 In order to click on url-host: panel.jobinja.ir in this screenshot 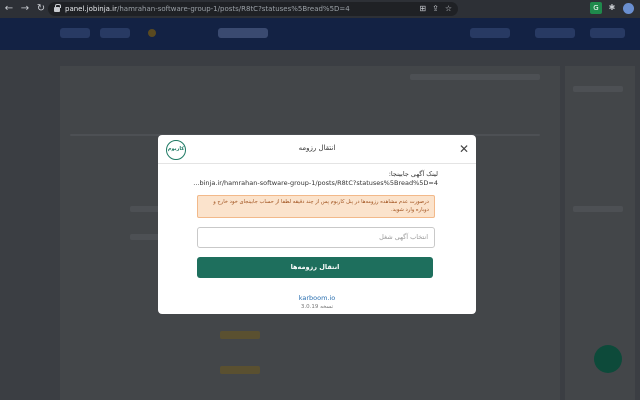, I will do `click(91, 9)`.